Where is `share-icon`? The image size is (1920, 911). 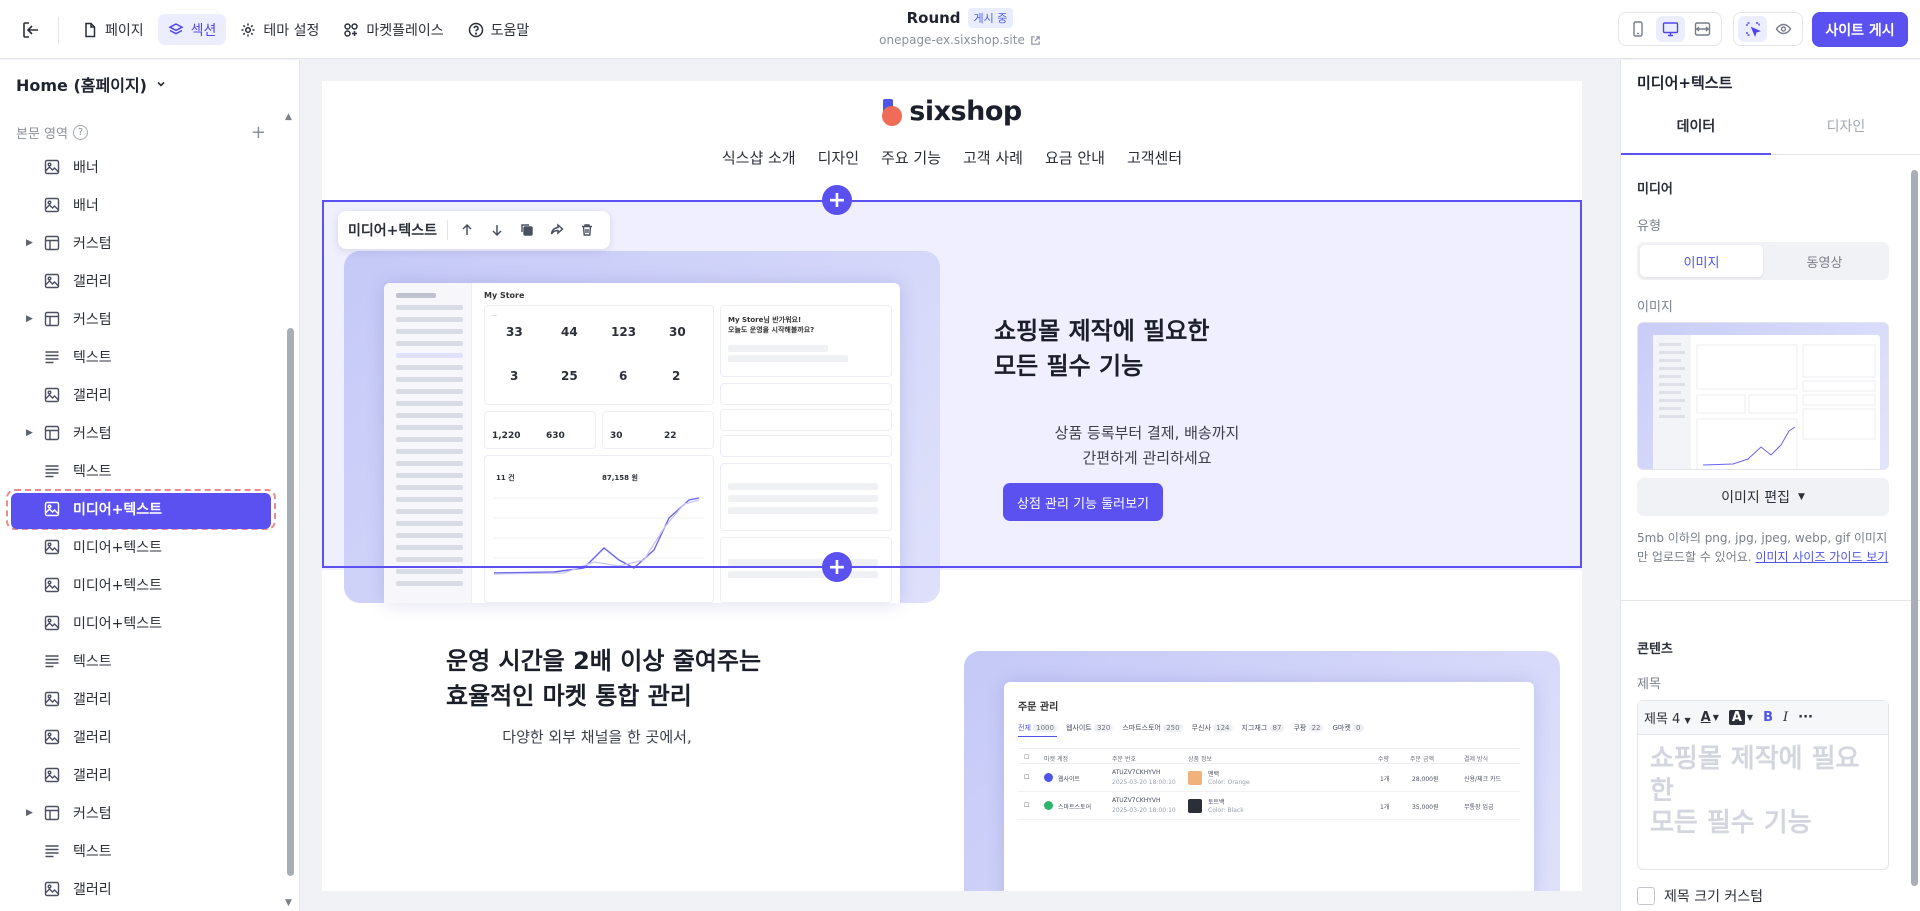 share-icon is located at coordinates (556, 230).